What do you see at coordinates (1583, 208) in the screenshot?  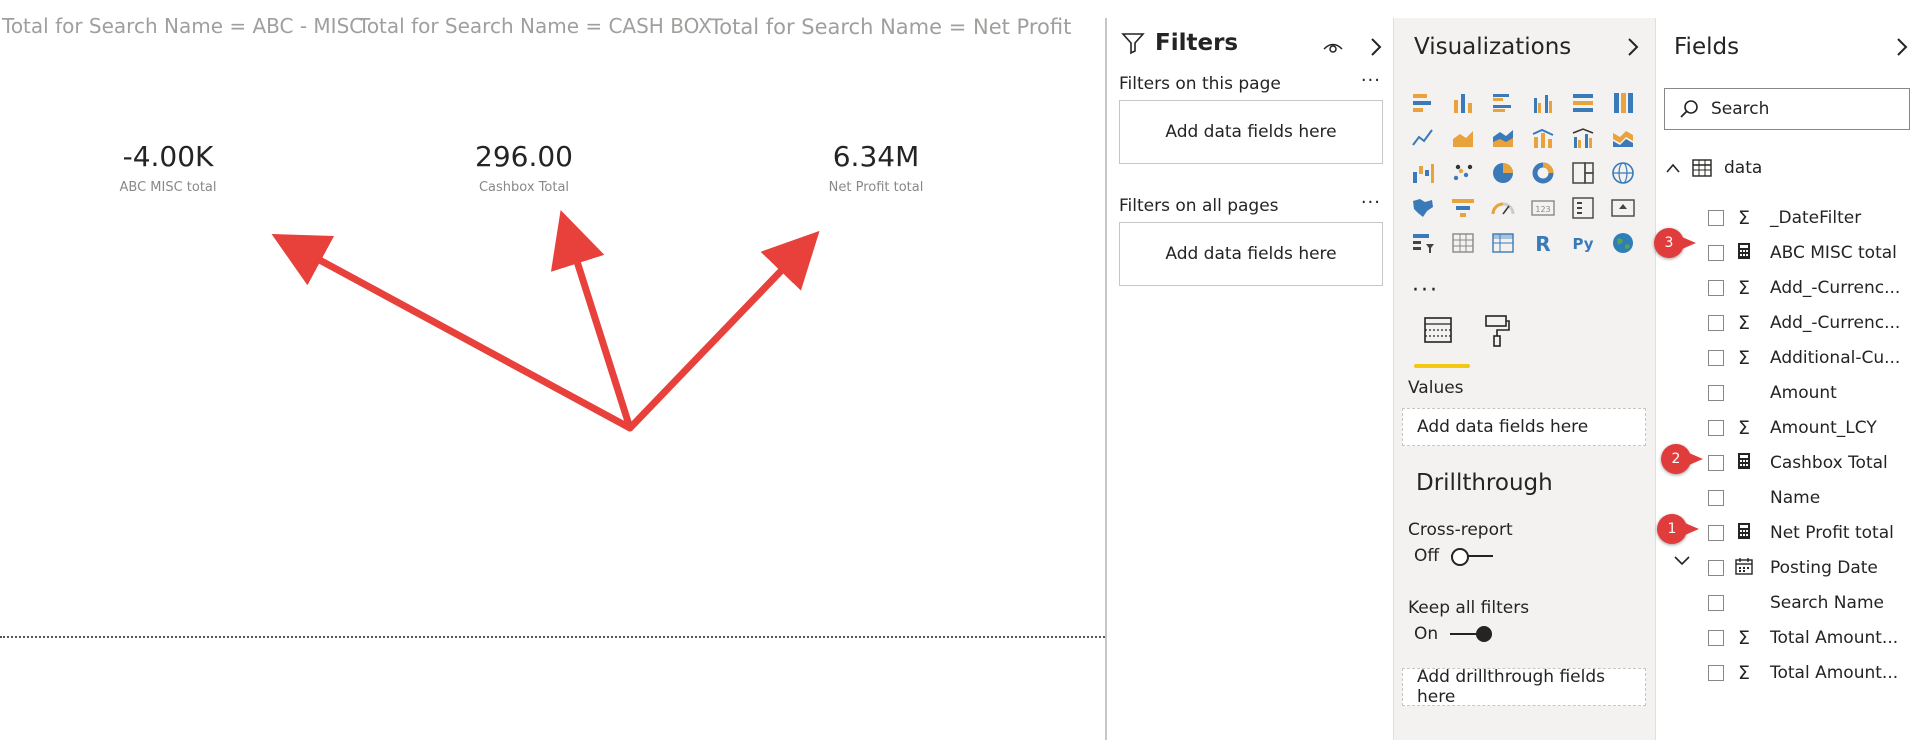 I see `multi-row-card-icon` at bounding box center [1583, 208].